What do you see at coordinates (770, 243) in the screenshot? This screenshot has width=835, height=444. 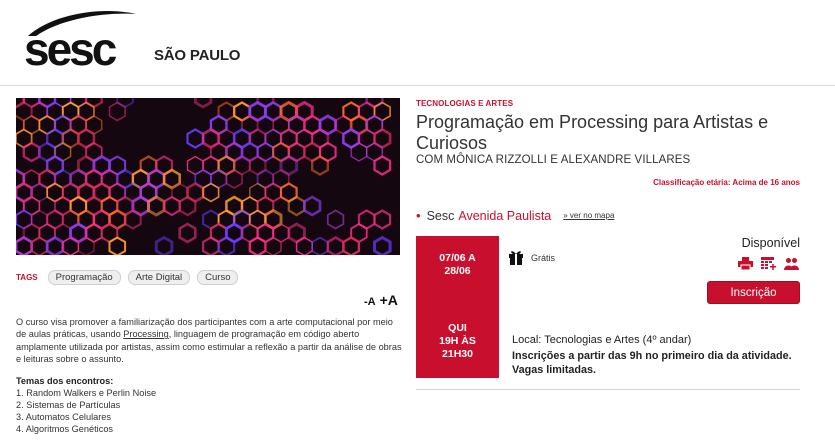 I see `availability-status: Disponível` at bounding box center [770, 243].